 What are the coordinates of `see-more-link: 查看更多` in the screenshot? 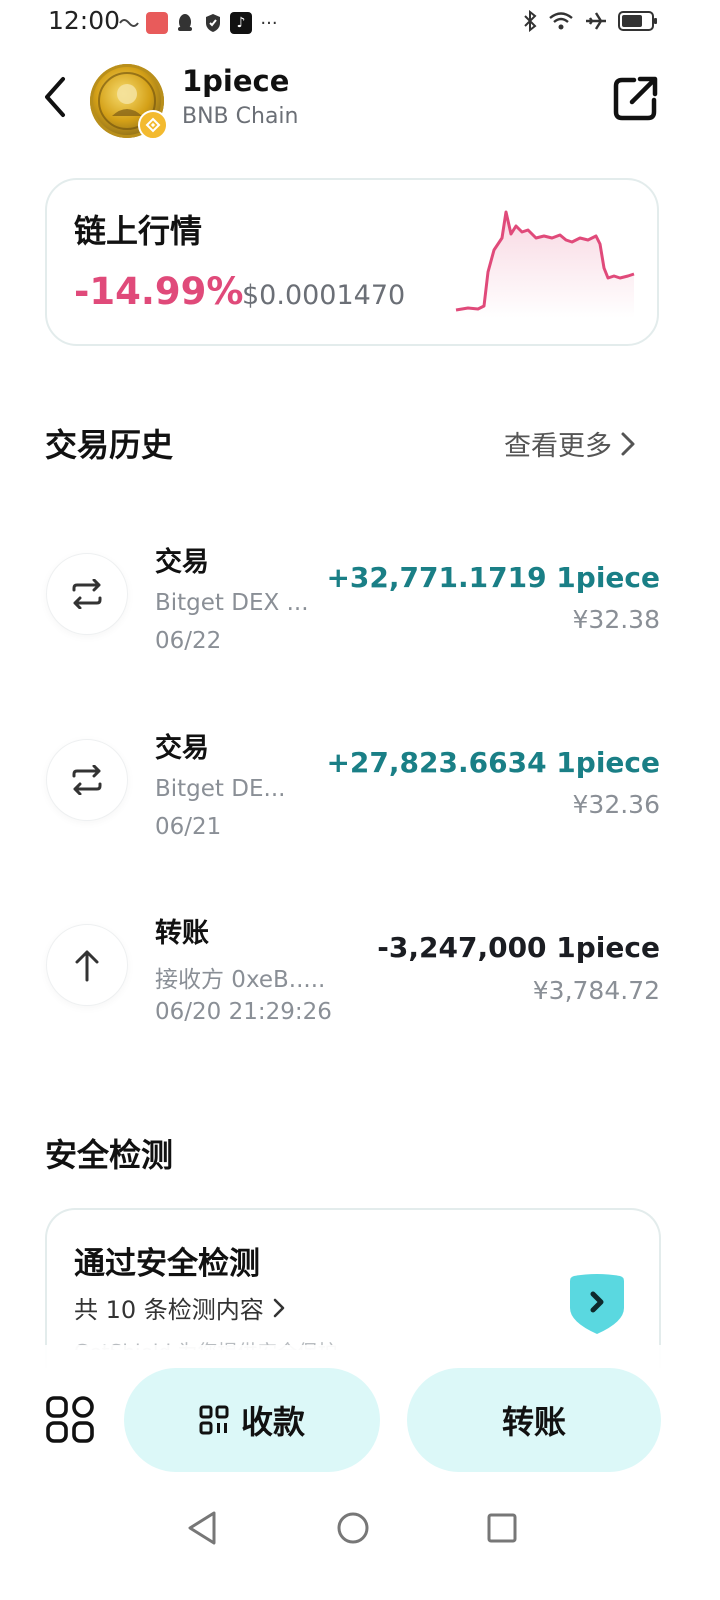 It's located at (570, 443).